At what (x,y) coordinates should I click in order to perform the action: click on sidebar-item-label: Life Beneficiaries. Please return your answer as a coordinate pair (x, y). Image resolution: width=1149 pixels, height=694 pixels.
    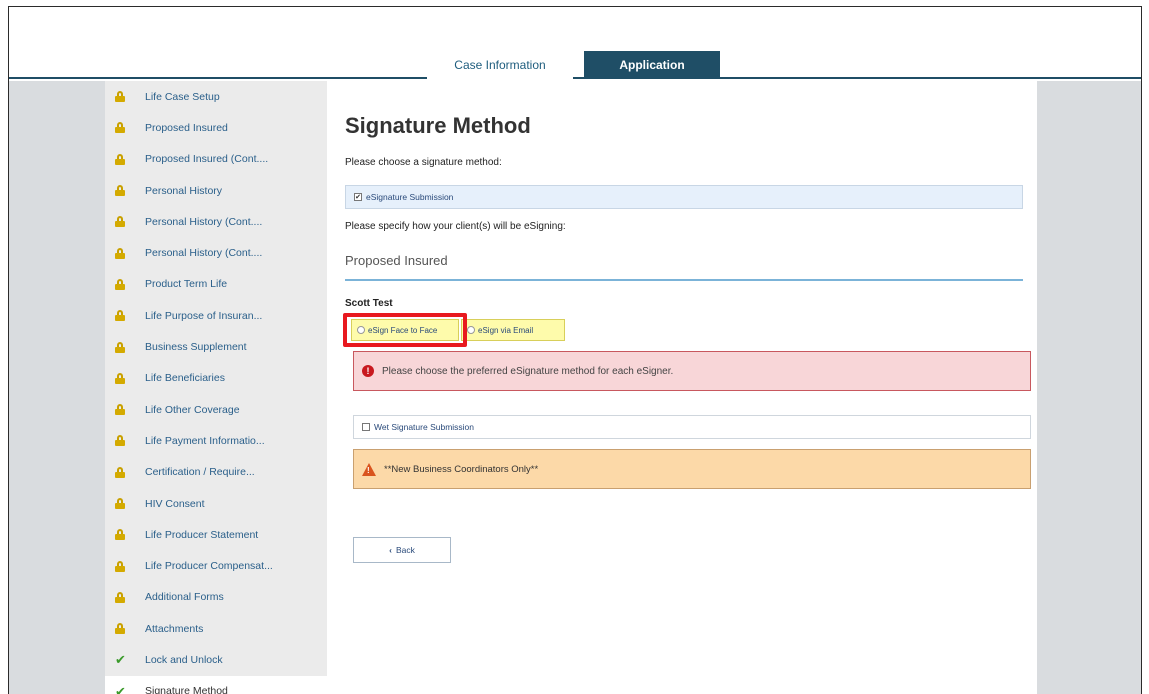
    Looking at the image, I should click on (185, 378).